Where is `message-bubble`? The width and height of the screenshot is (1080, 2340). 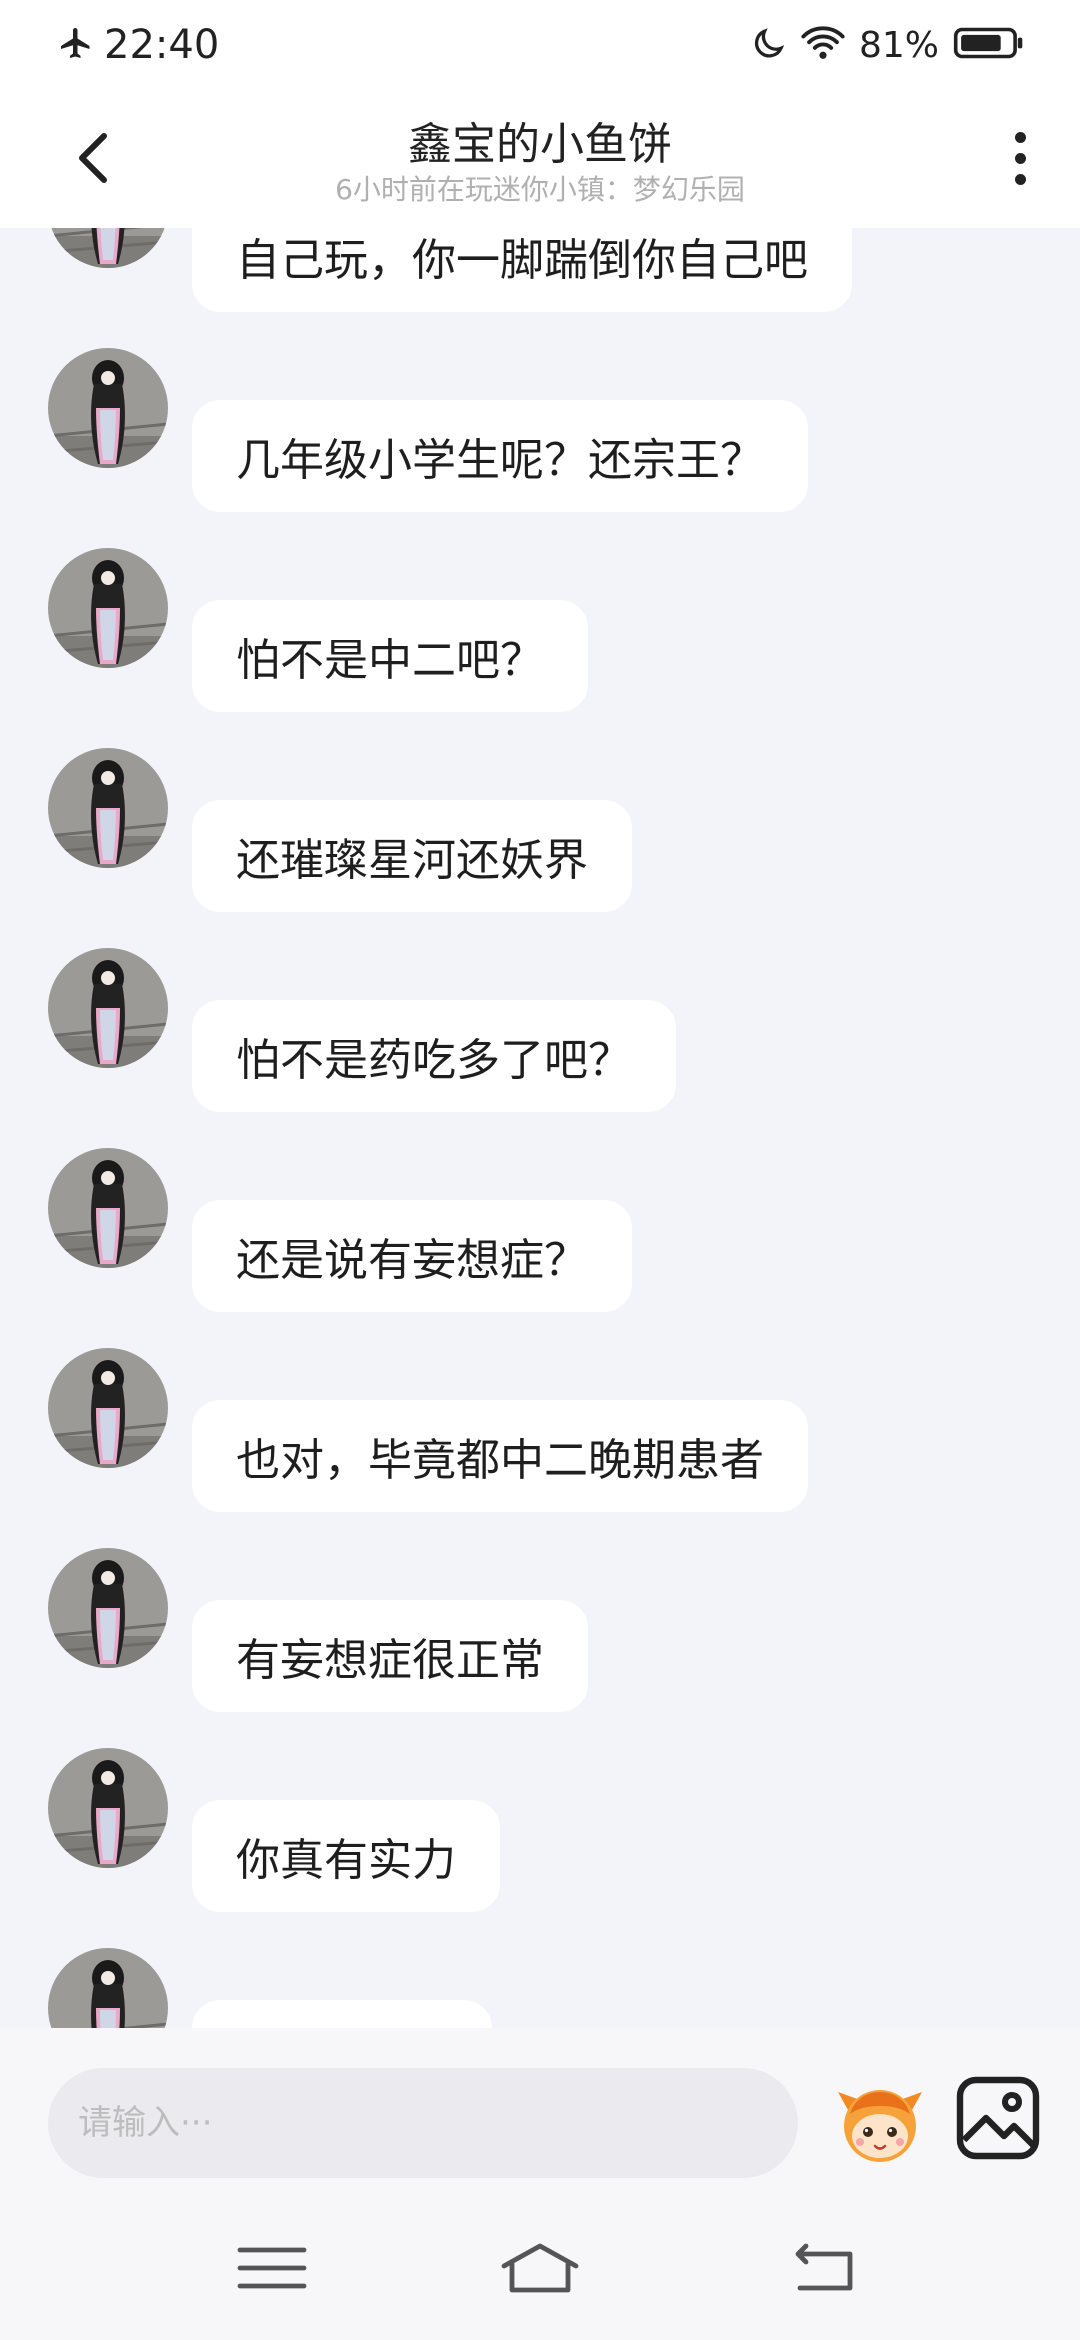 message-bubble is located at coordinates (342, 2014).